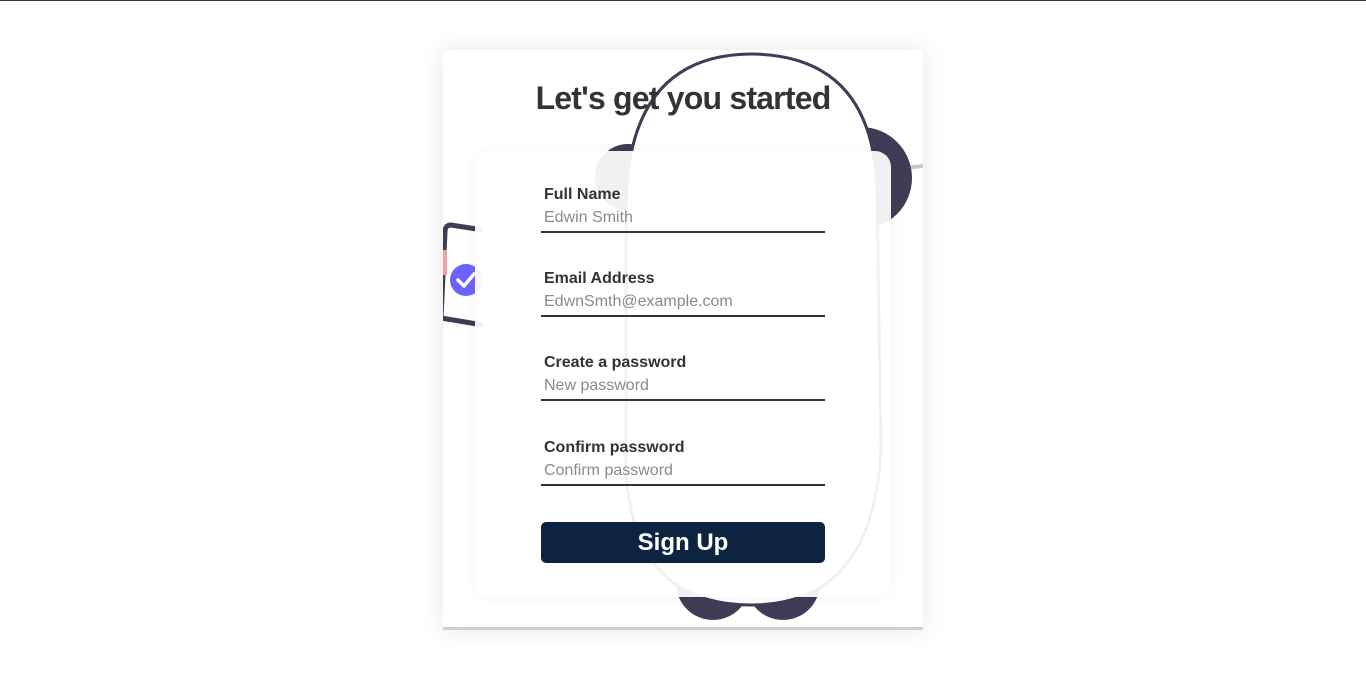 The height and width of the screenshot is (678, 1366). I want to click on full-name-label: Full Name, so click(582, 194).